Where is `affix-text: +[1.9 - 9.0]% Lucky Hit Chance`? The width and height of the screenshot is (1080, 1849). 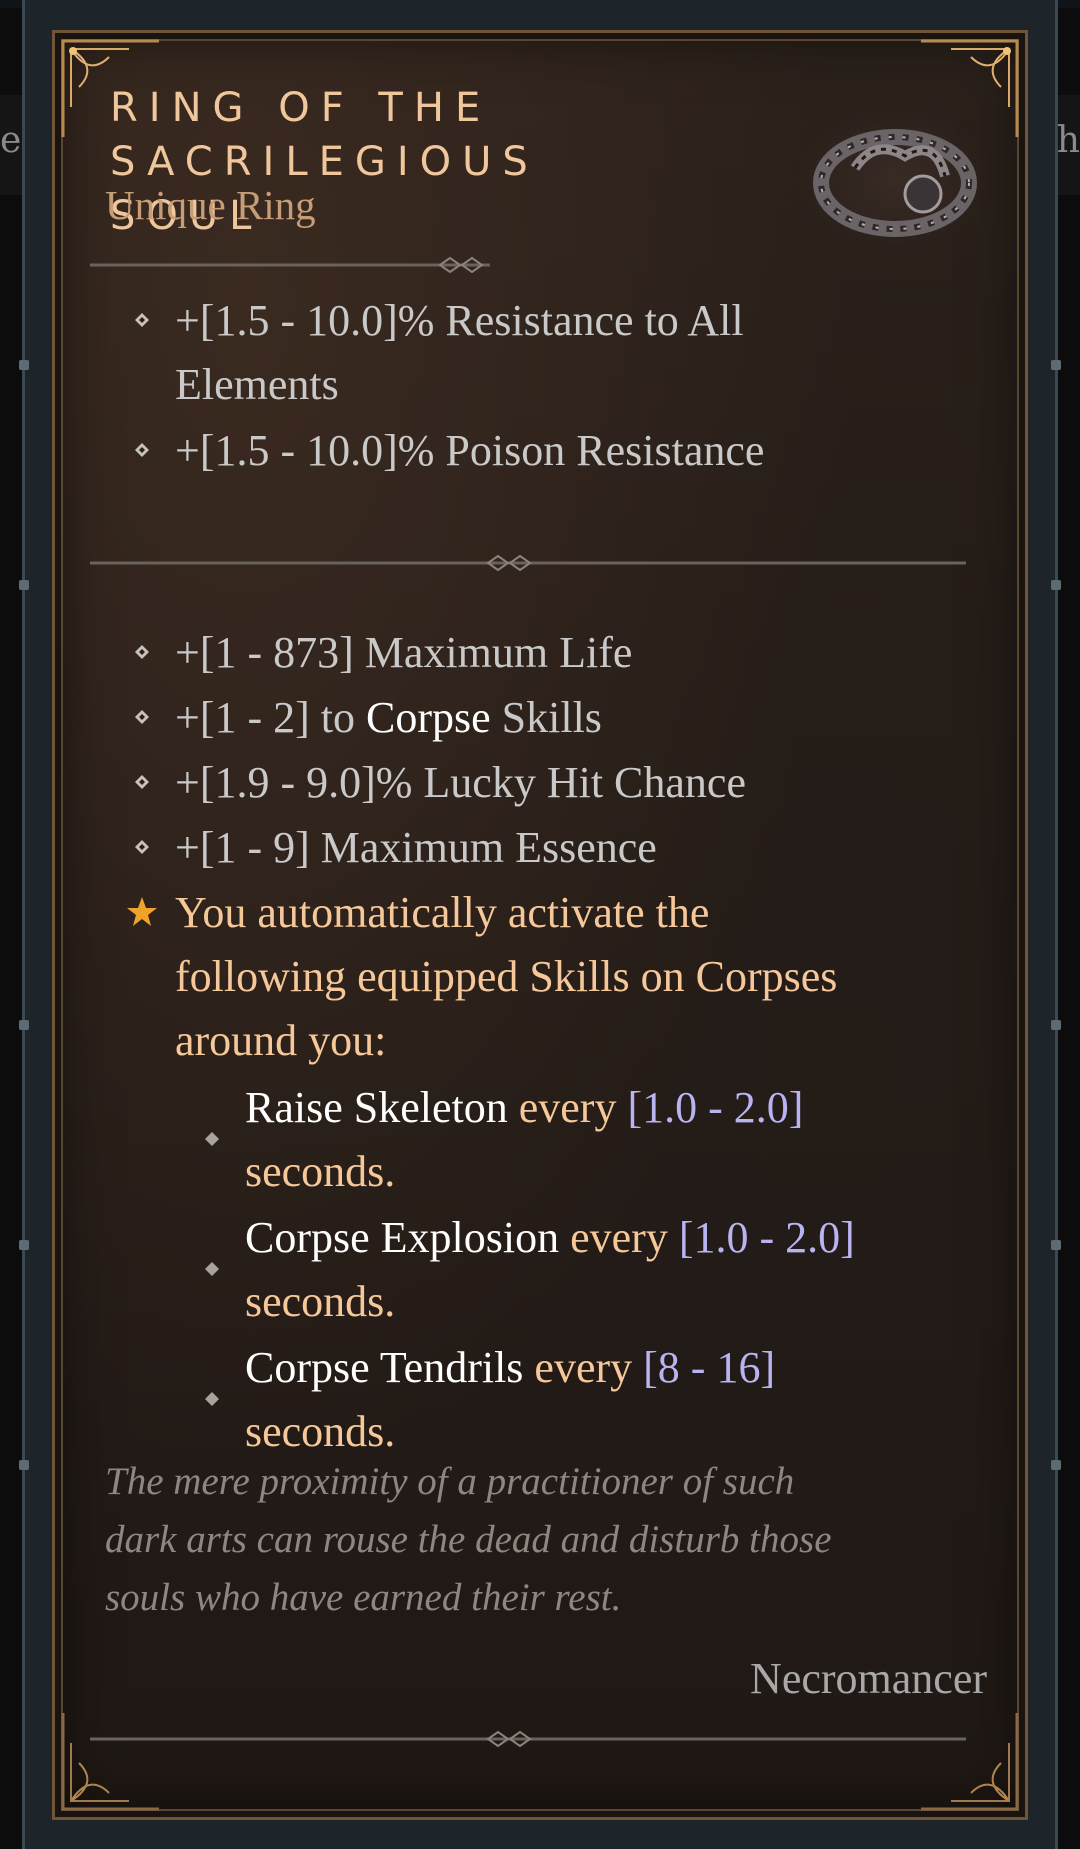
affix-text: +[1.9 - 9.0]% Lucky Hit Chance is located at coordinates (460, 782).